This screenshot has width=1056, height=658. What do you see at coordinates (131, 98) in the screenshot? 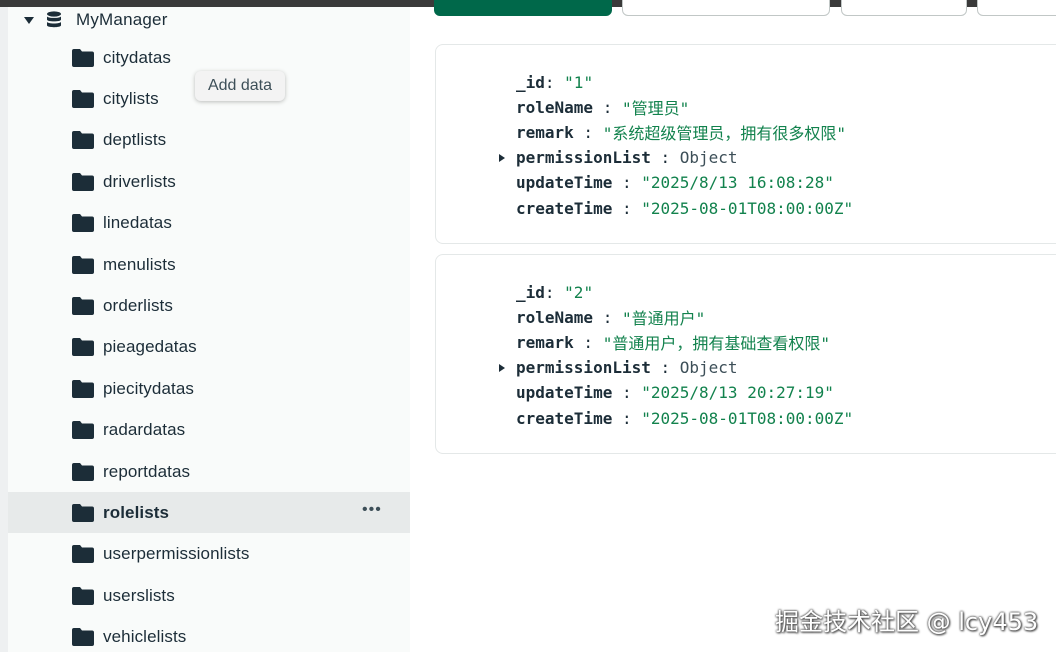
I see `collection-label: citylists` at bounding box center [131, 98].